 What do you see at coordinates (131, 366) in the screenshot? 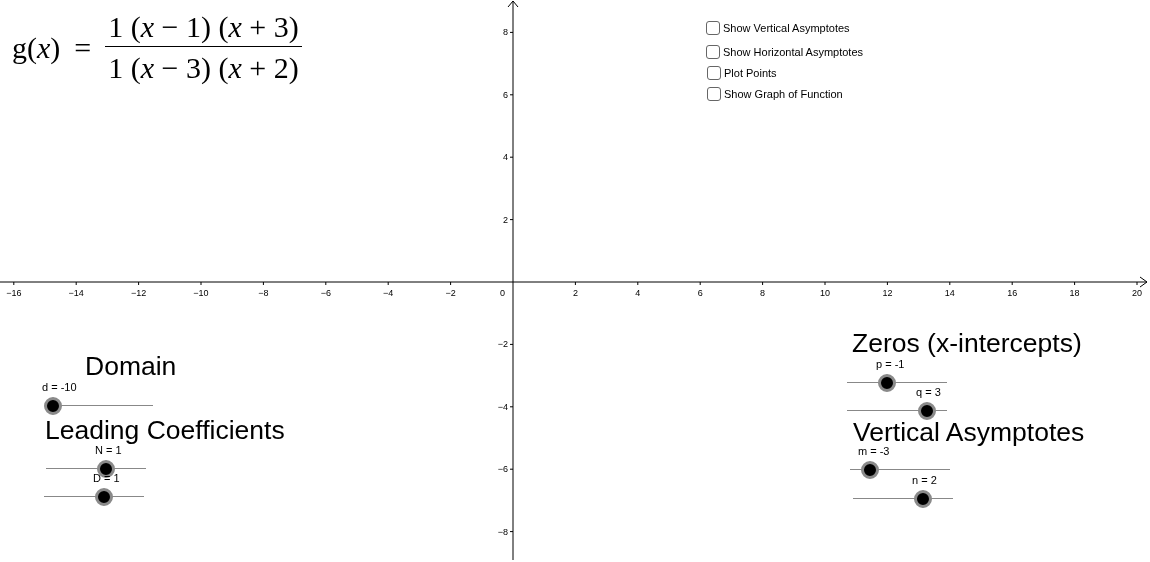
I see `section-heading: Domain` at bounding box center [131, 366].